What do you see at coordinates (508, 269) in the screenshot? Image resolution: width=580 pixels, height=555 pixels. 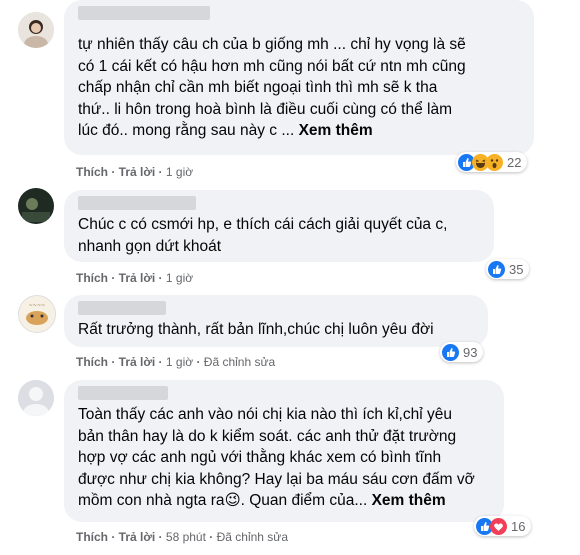 I see `reaction-summary: 35` at bounding box center [508, 269].